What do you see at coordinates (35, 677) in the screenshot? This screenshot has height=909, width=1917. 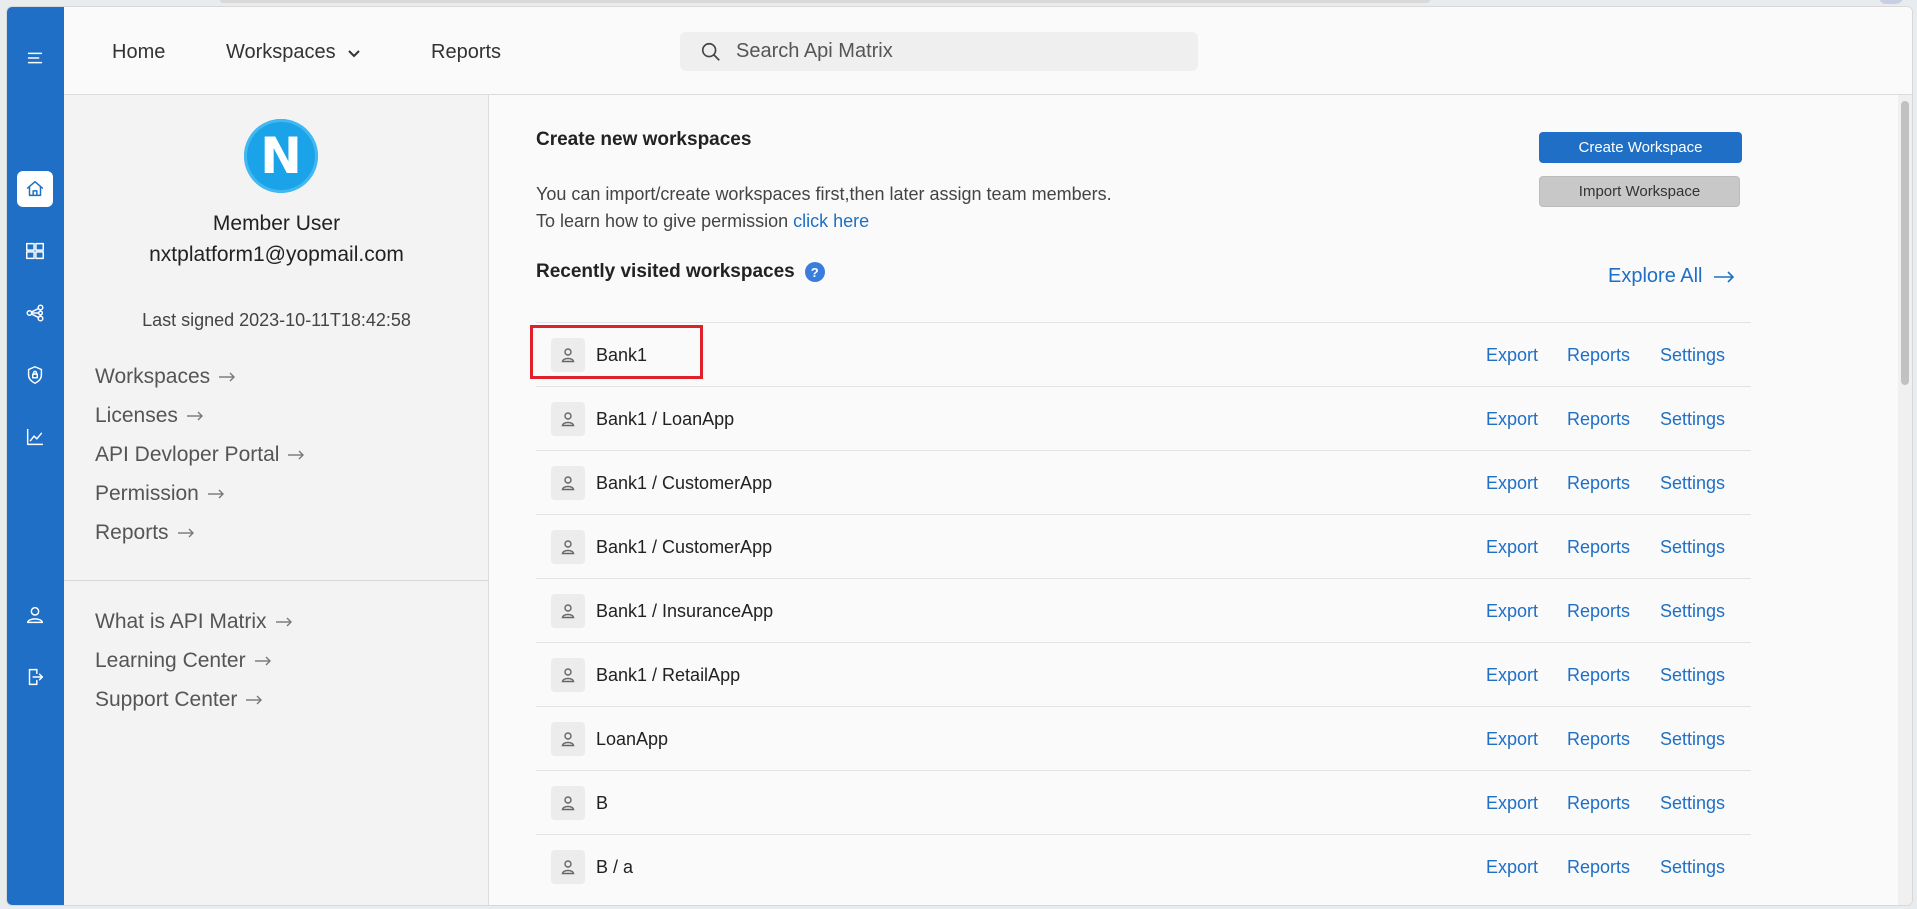 I see `logout-icon` at bounding box center [35, 677].